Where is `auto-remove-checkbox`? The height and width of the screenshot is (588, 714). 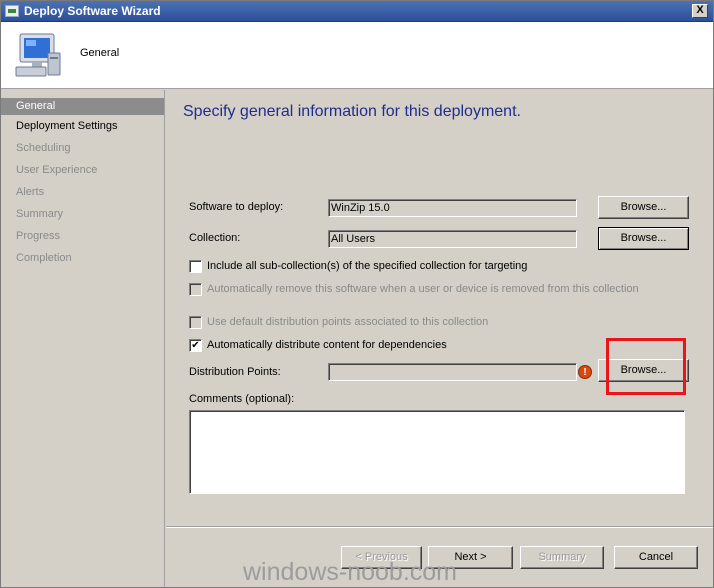 auto-remove-checkbox is located at coordinates (195, 289).